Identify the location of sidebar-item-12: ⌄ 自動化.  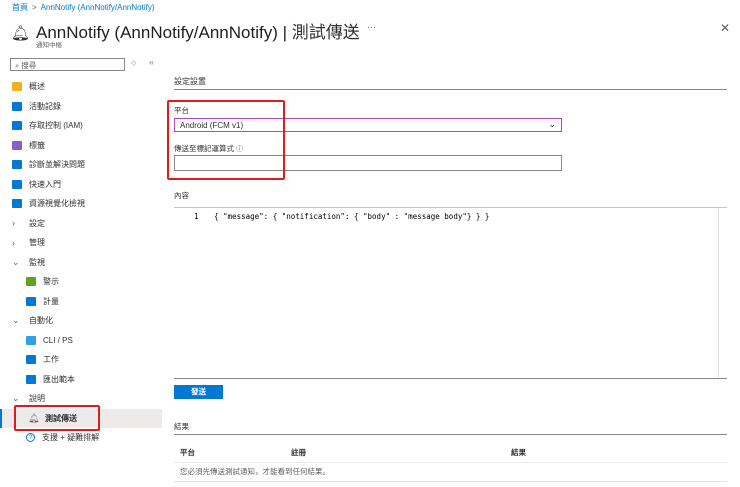
(81, 320).